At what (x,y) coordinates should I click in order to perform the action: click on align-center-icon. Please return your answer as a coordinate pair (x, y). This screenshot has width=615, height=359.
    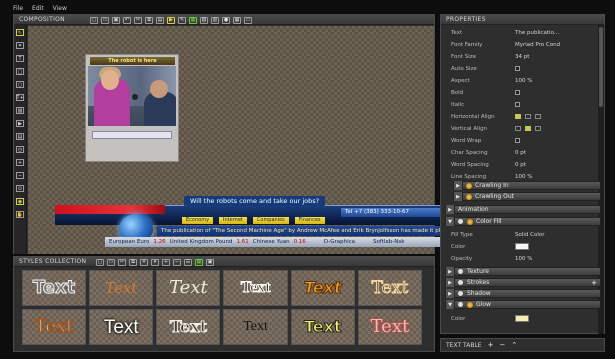
    Looking at the image, I should click on (528, 116).